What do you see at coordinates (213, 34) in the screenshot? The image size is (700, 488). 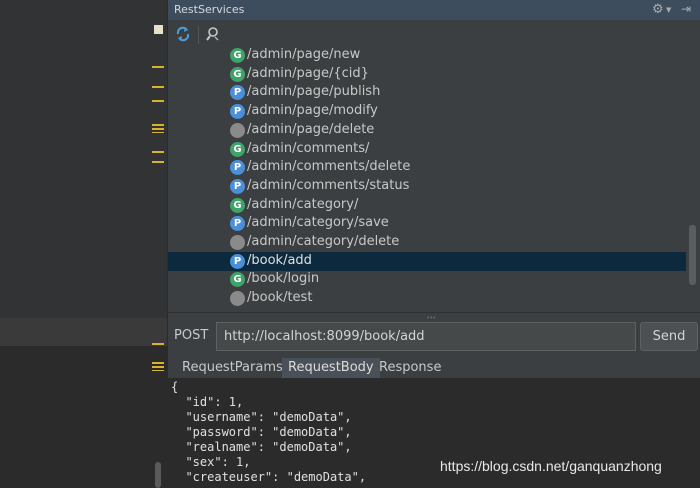 I see `search-icon` at bounding box center [213, 34].